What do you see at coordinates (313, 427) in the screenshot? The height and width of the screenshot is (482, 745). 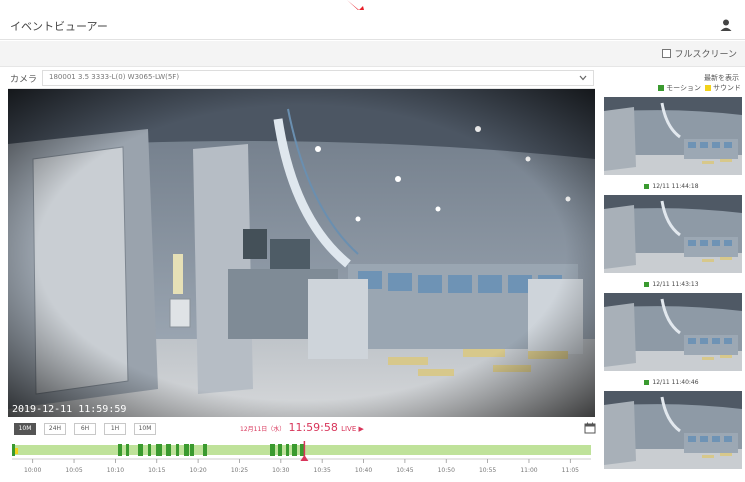 I see `live-clock: 11:59:58` at bounding box center [313, 427].